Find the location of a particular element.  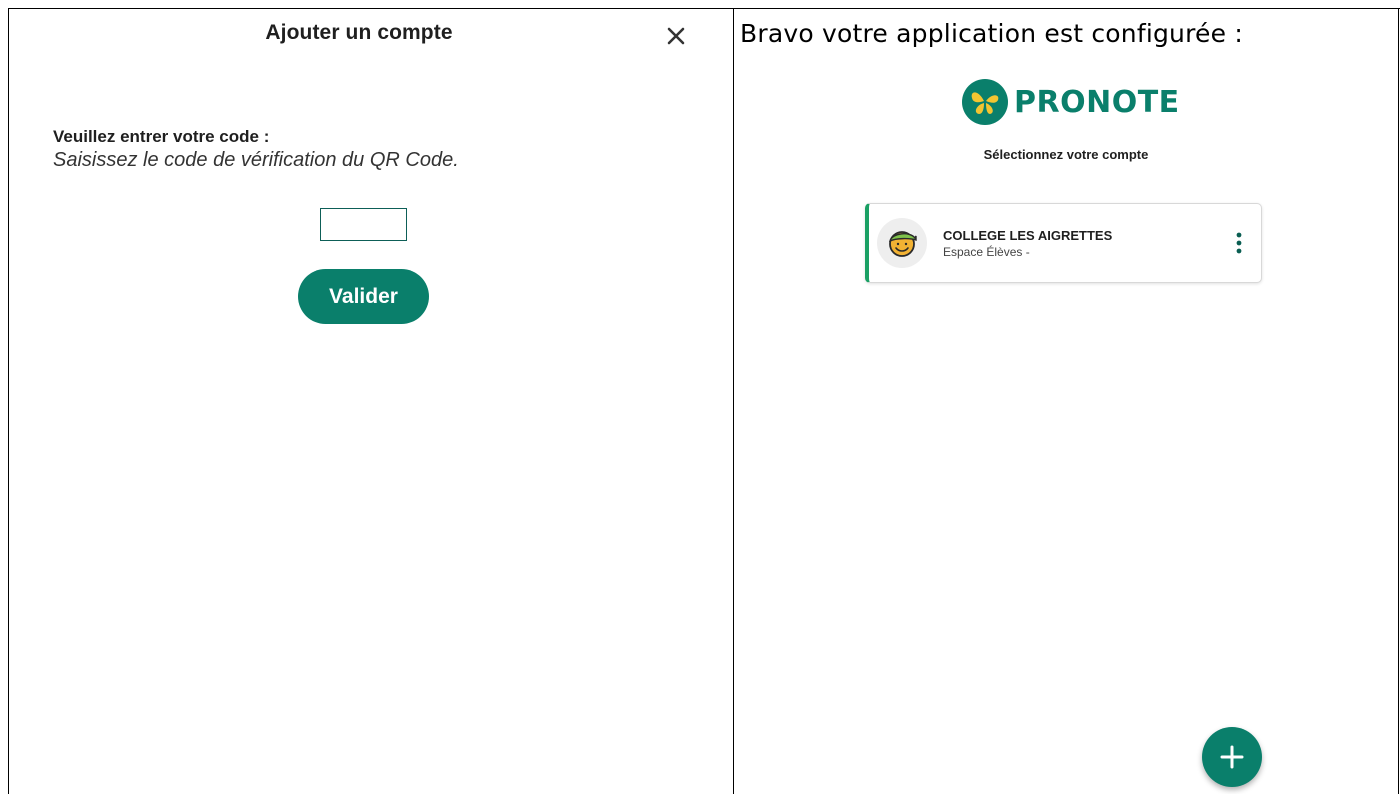

pronote-logo: PRONOTE is located at coordinates (1071, 102).